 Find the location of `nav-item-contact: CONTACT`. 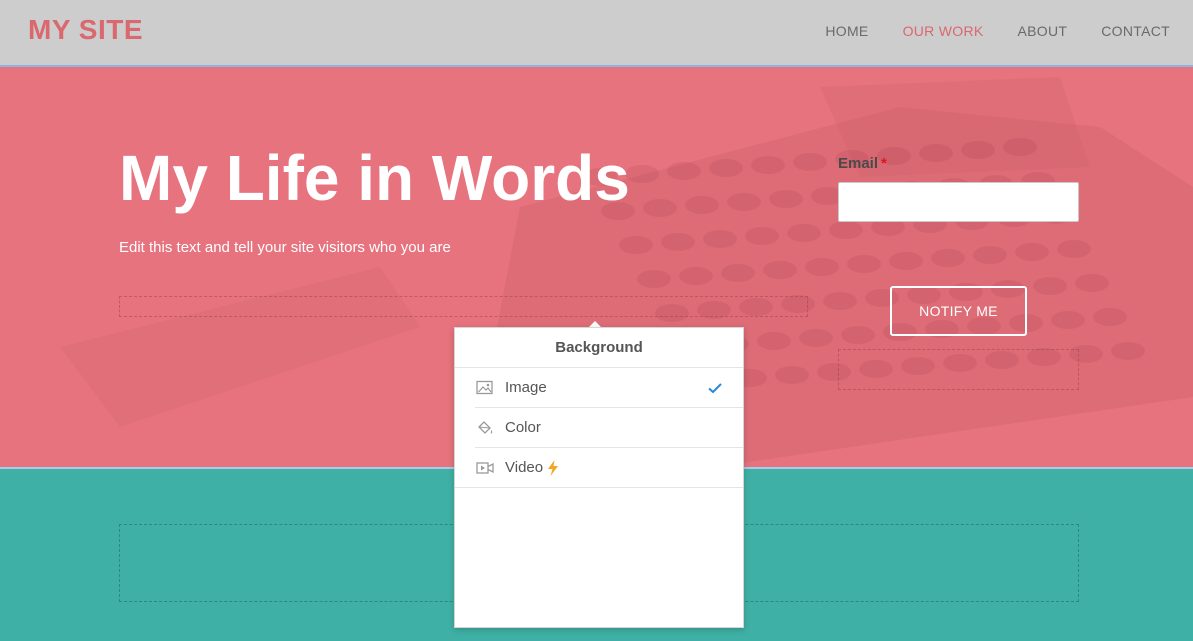

nav-item-contact: CONTACT is located at coordinates (1135, 31).